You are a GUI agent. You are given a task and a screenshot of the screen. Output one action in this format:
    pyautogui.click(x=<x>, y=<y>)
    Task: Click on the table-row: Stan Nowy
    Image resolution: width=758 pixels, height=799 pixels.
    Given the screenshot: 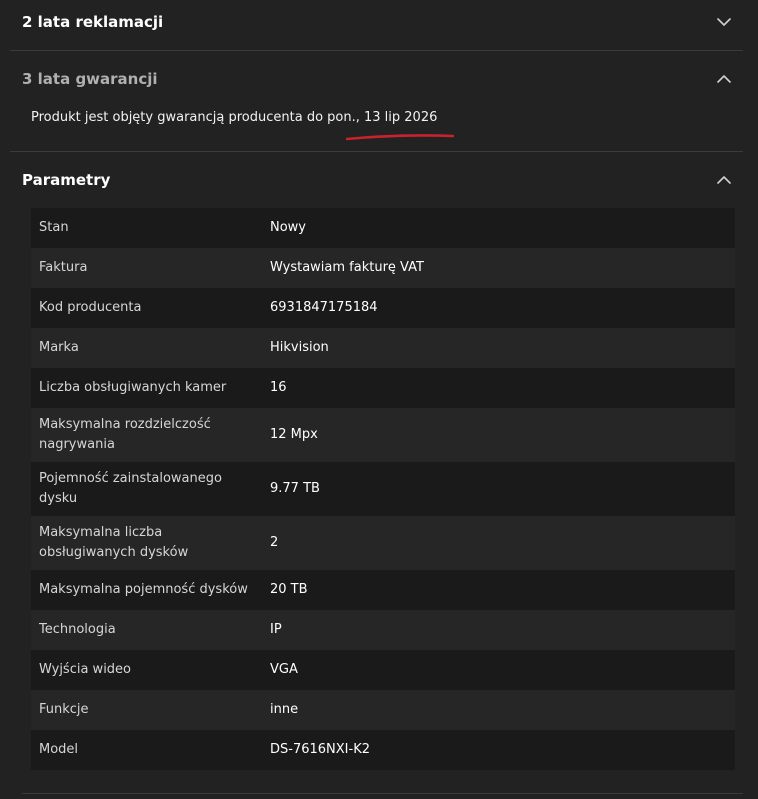 What is the action you would take?
    pyautogui.click(x=383, y=228)
    